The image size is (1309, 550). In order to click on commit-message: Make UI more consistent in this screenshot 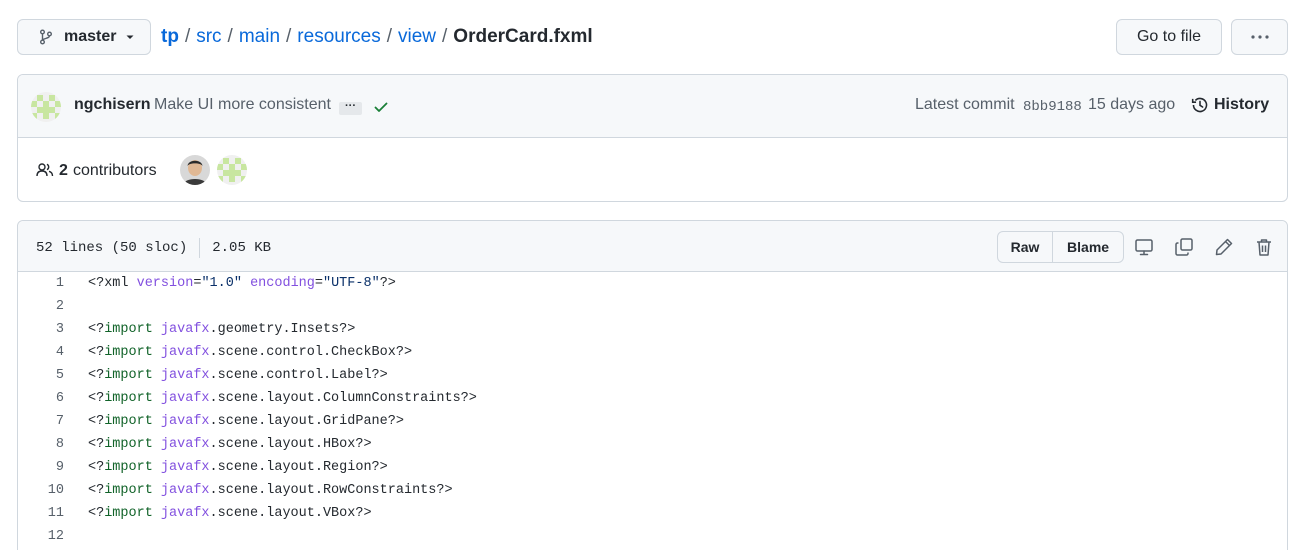, I will do `click(242, 105)`.